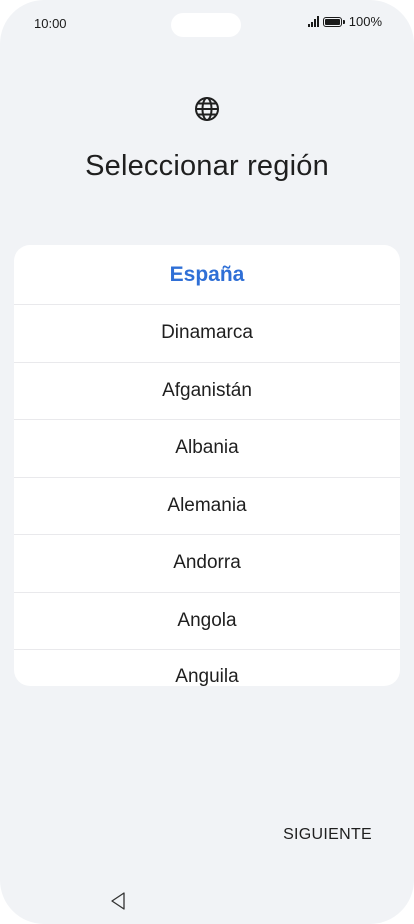 Image resolution: width=414 pixels, height=924 pixels. What do you see at coordinates (207, 564) in the screenshot?
I see `region-item: Andorra` at bounding box center [207, 564].